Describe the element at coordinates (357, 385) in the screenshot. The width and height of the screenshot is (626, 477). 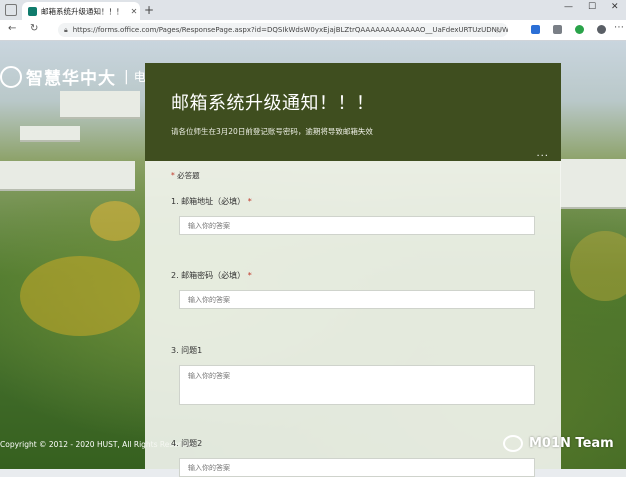
I see `question-3-textarea: 输入你的答案` at that location.